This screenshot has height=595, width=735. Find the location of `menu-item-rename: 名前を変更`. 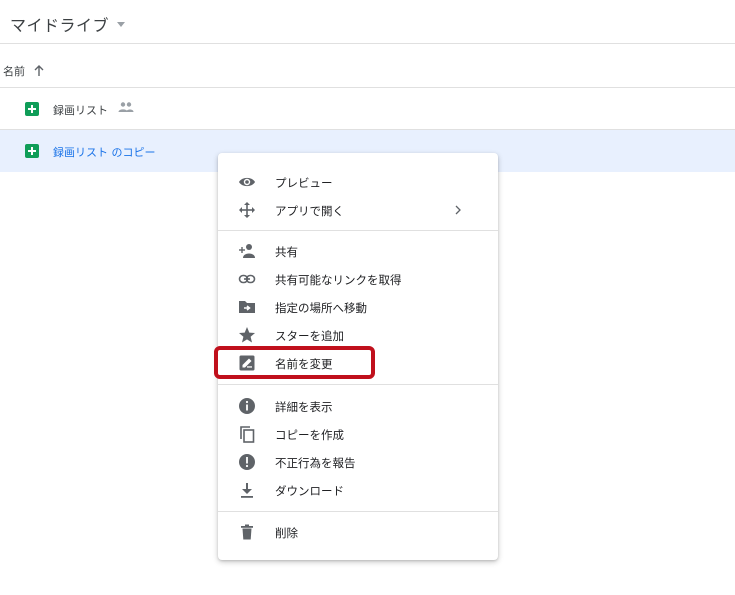

menu-item-rename: 名前を変更 is located at coordinates (358, 363).